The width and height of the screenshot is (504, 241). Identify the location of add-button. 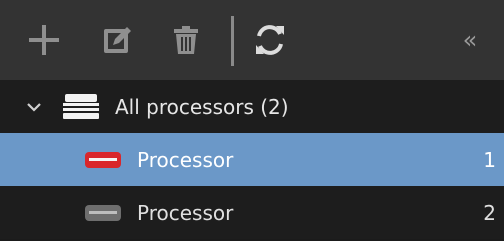
(44, 40).